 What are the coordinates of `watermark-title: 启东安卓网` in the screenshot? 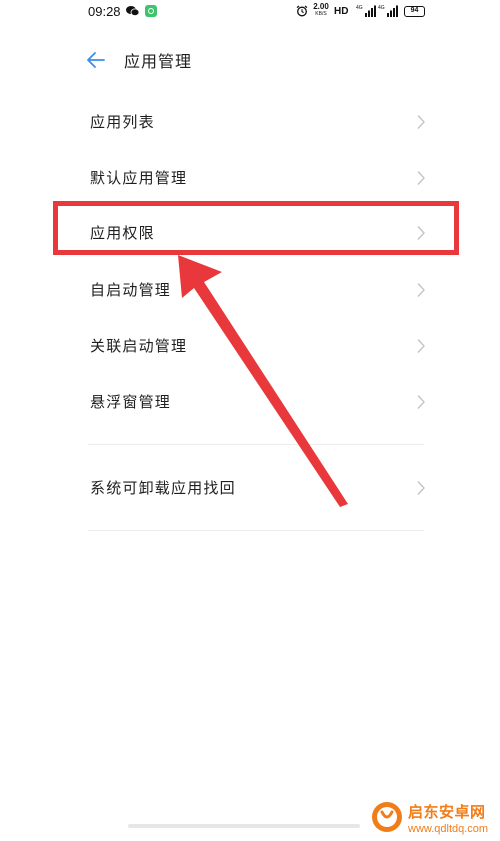 It's located at (447, 812).